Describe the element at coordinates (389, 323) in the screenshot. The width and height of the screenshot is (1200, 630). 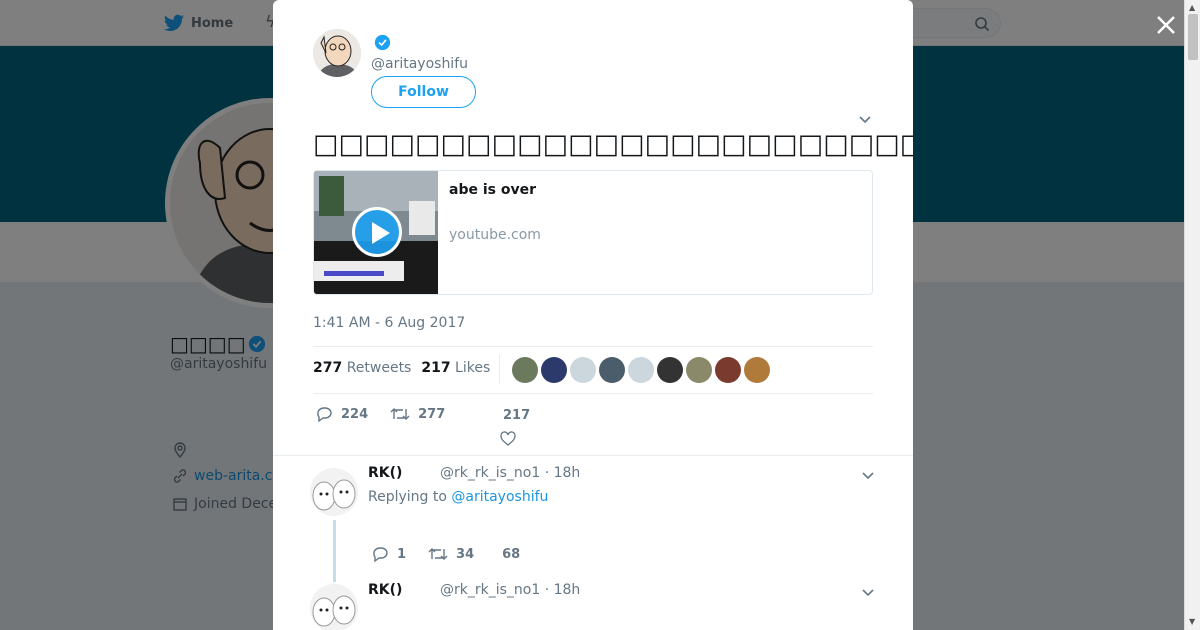
I see `tweet-timestamp: 1:41 AM - 6 Aug 2017` at that location.